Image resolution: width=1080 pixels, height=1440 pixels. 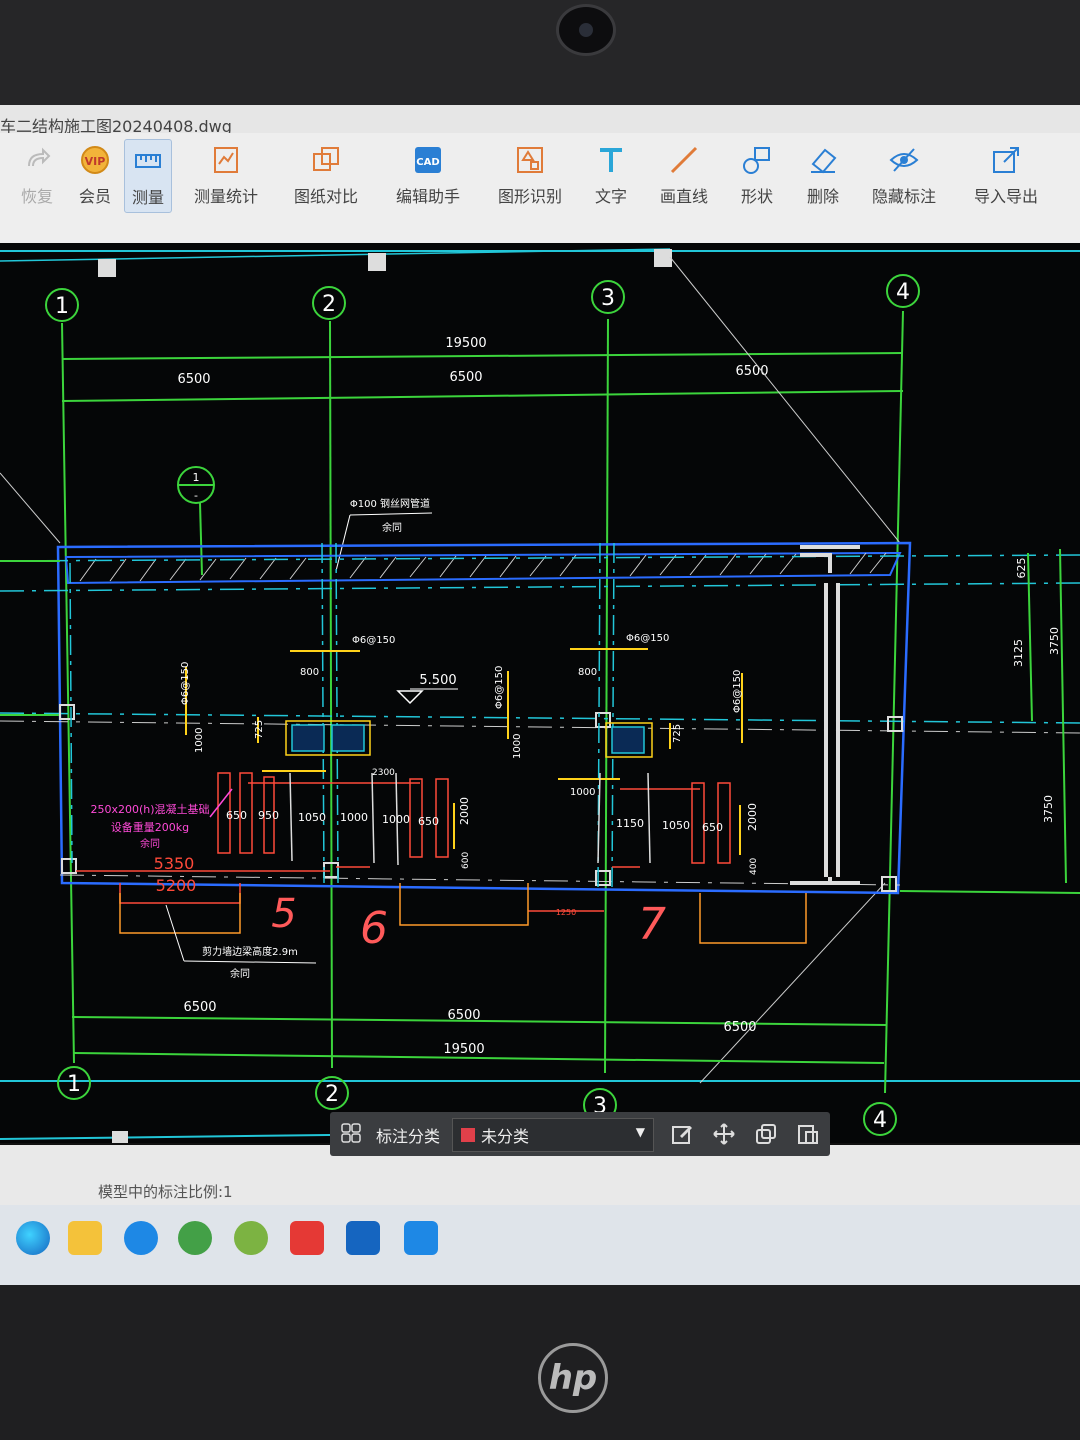 I want to click on ie-browser-icon, so click(x=251, y=1238).